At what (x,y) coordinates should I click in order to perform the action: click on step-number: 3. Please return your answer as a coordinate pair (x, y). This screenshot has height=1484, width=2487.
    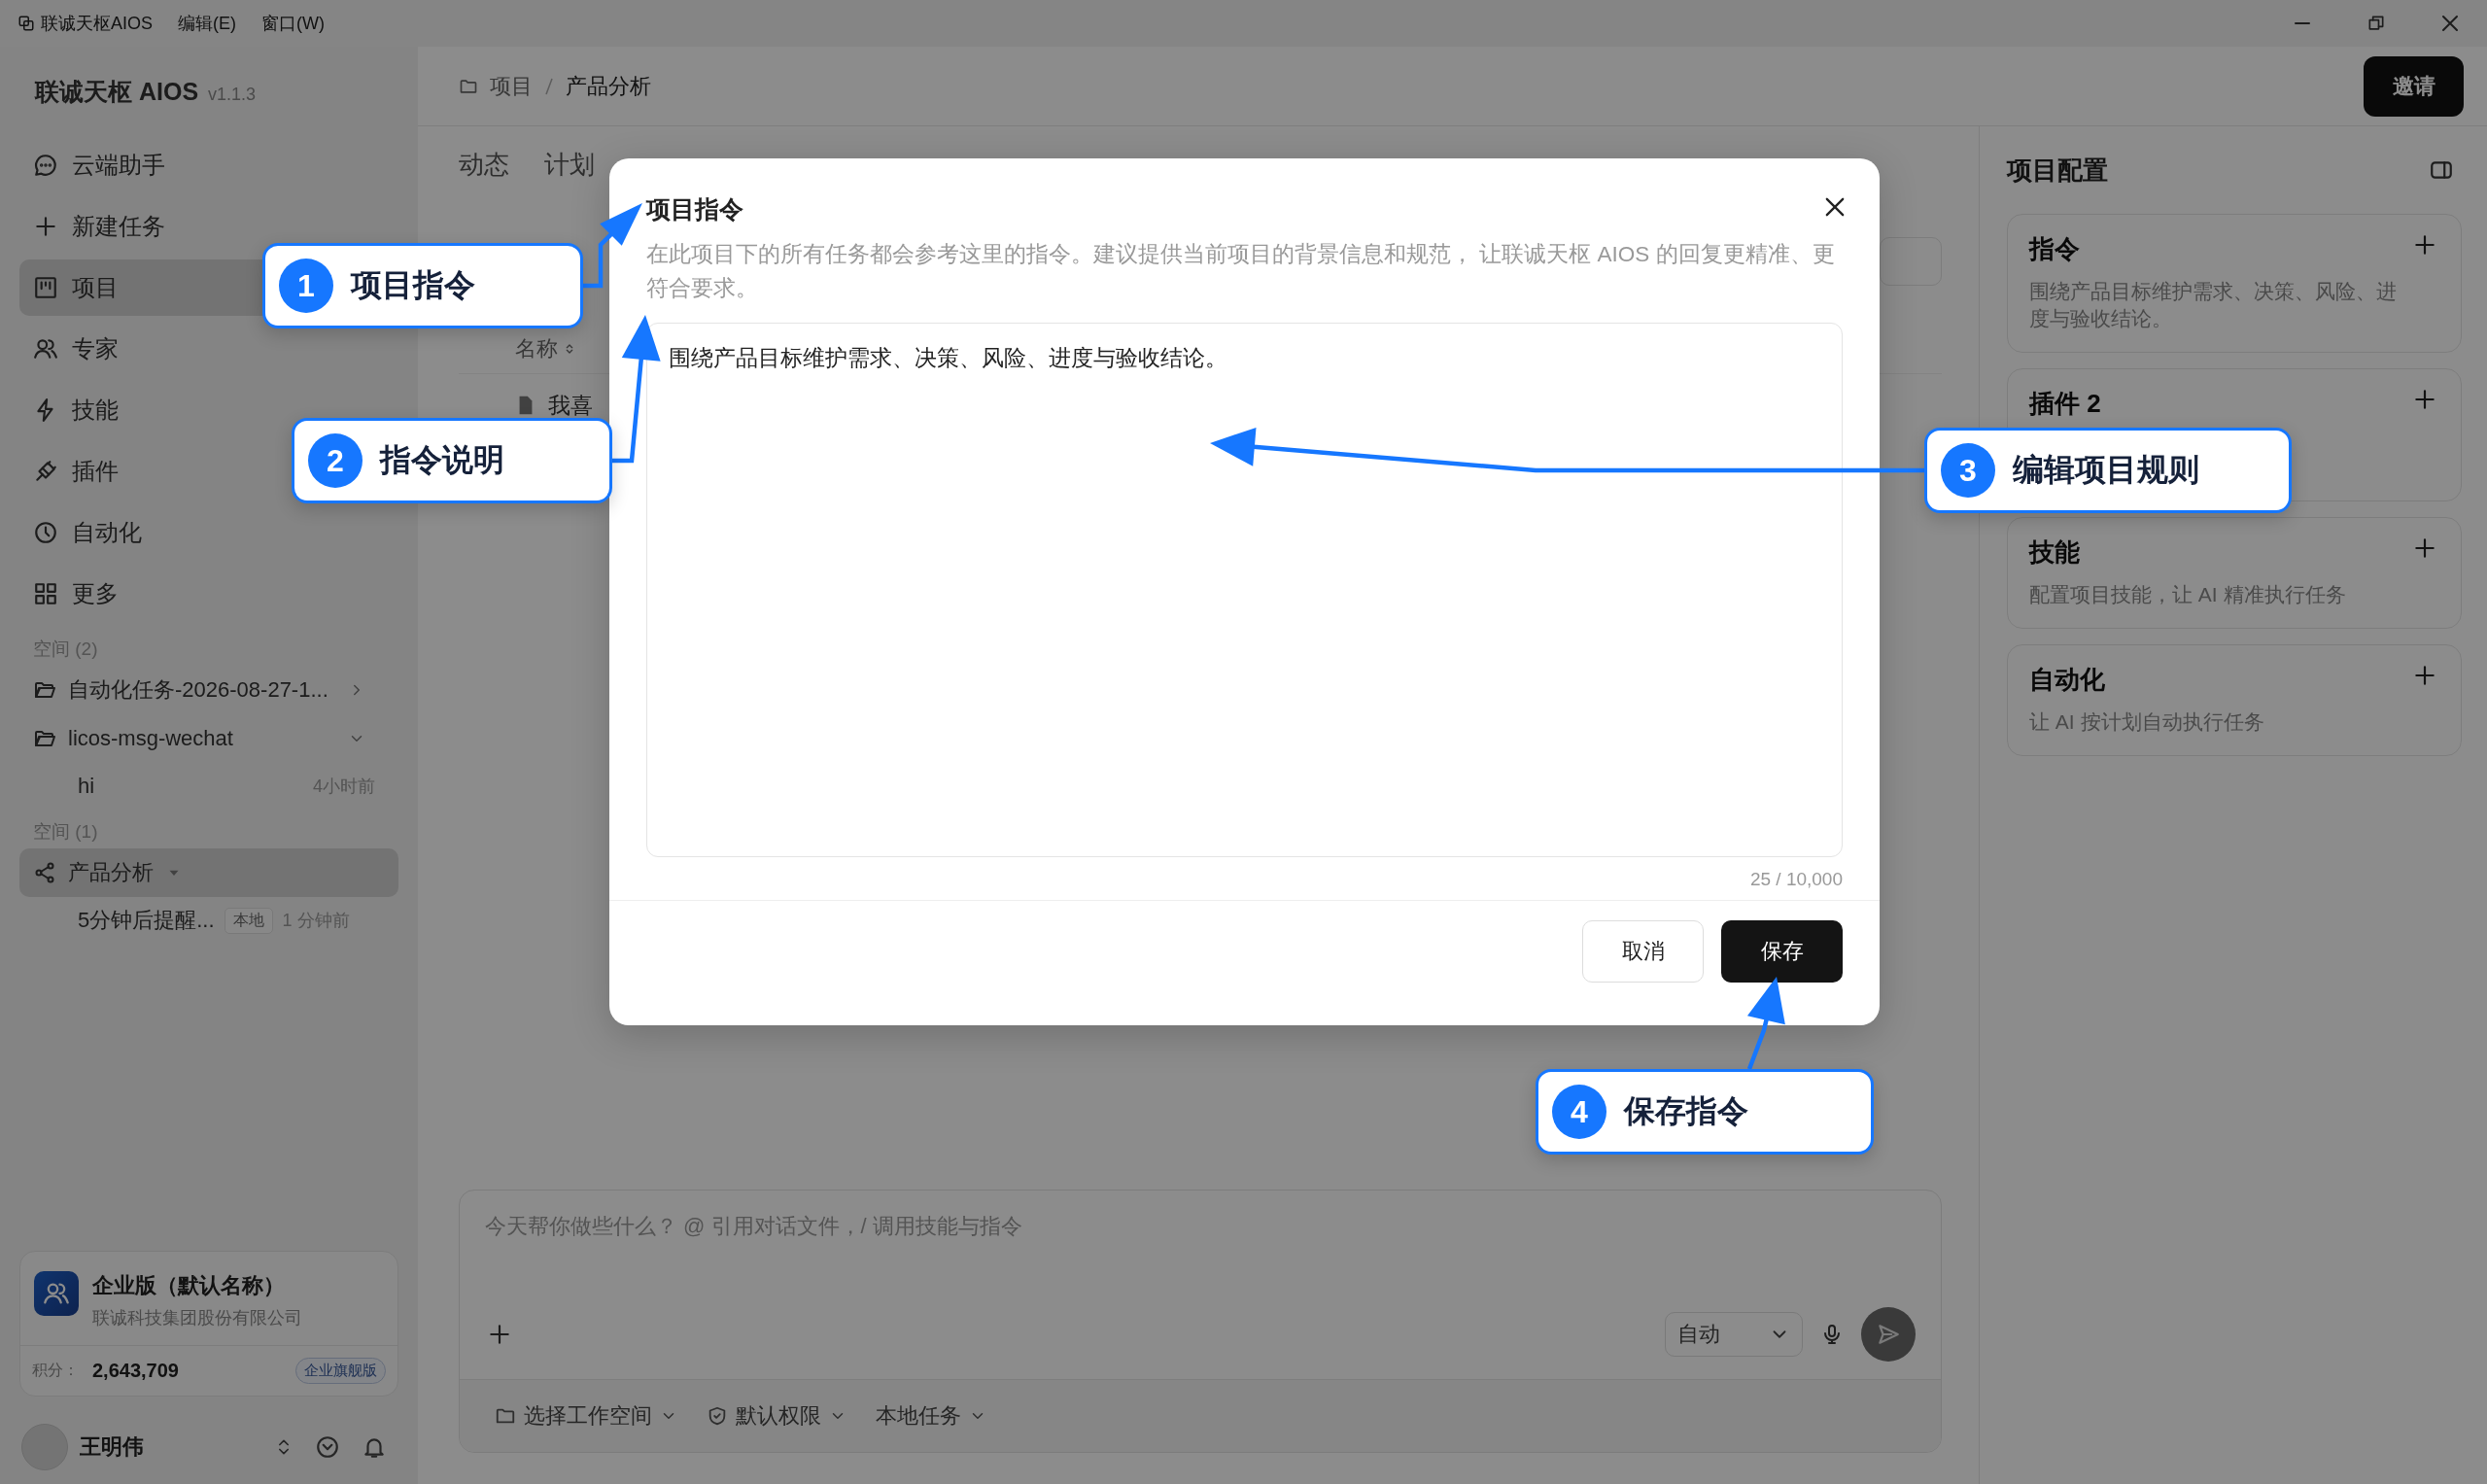
    Looking at the image, I should click on (1968, 470).